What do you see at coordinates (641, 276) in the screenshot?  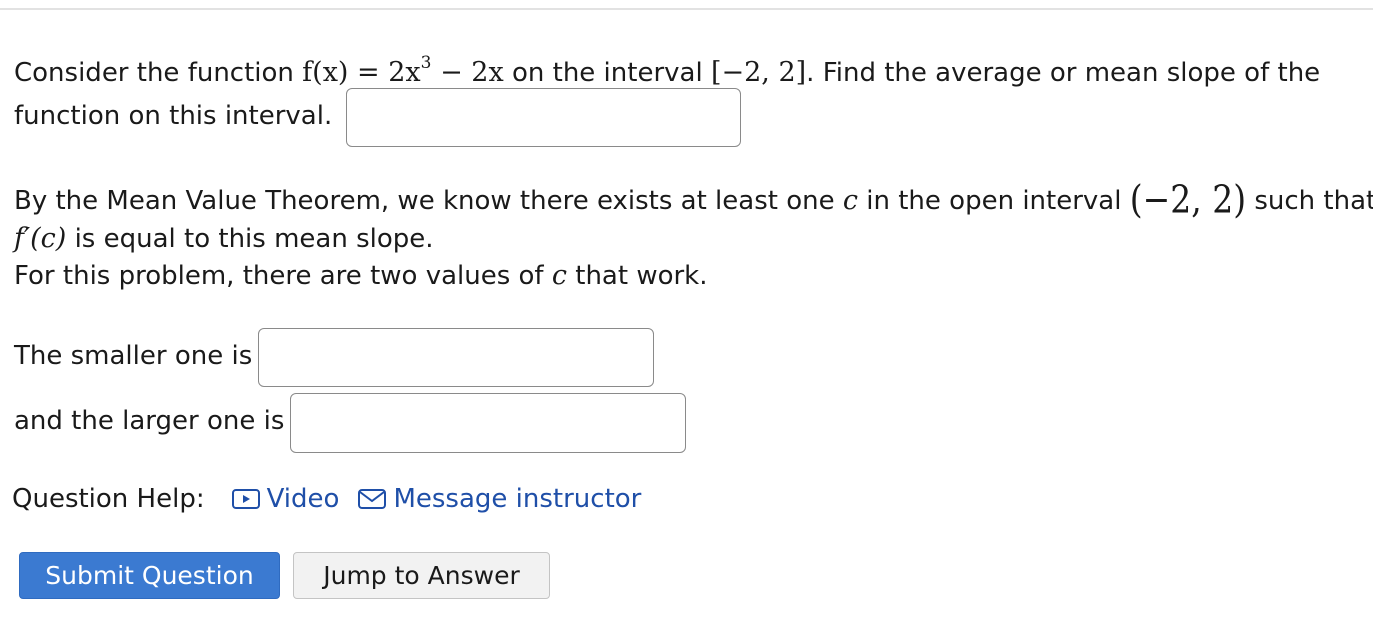 I see `mvt-text: that work.` at bounding box center [641, 276].